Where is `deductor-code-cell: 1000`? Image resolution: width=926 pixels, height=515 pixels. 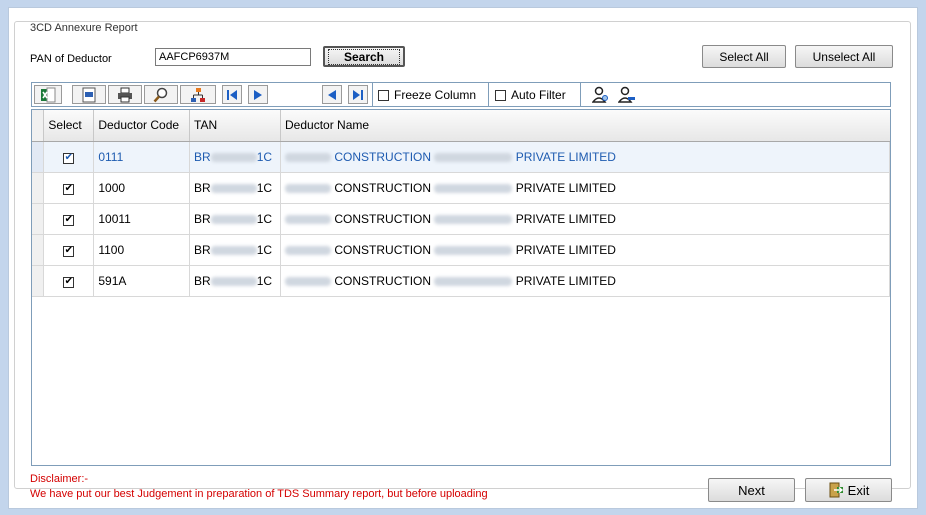
deductor-code-cell: 1000 is located at coordinates (142, 188).